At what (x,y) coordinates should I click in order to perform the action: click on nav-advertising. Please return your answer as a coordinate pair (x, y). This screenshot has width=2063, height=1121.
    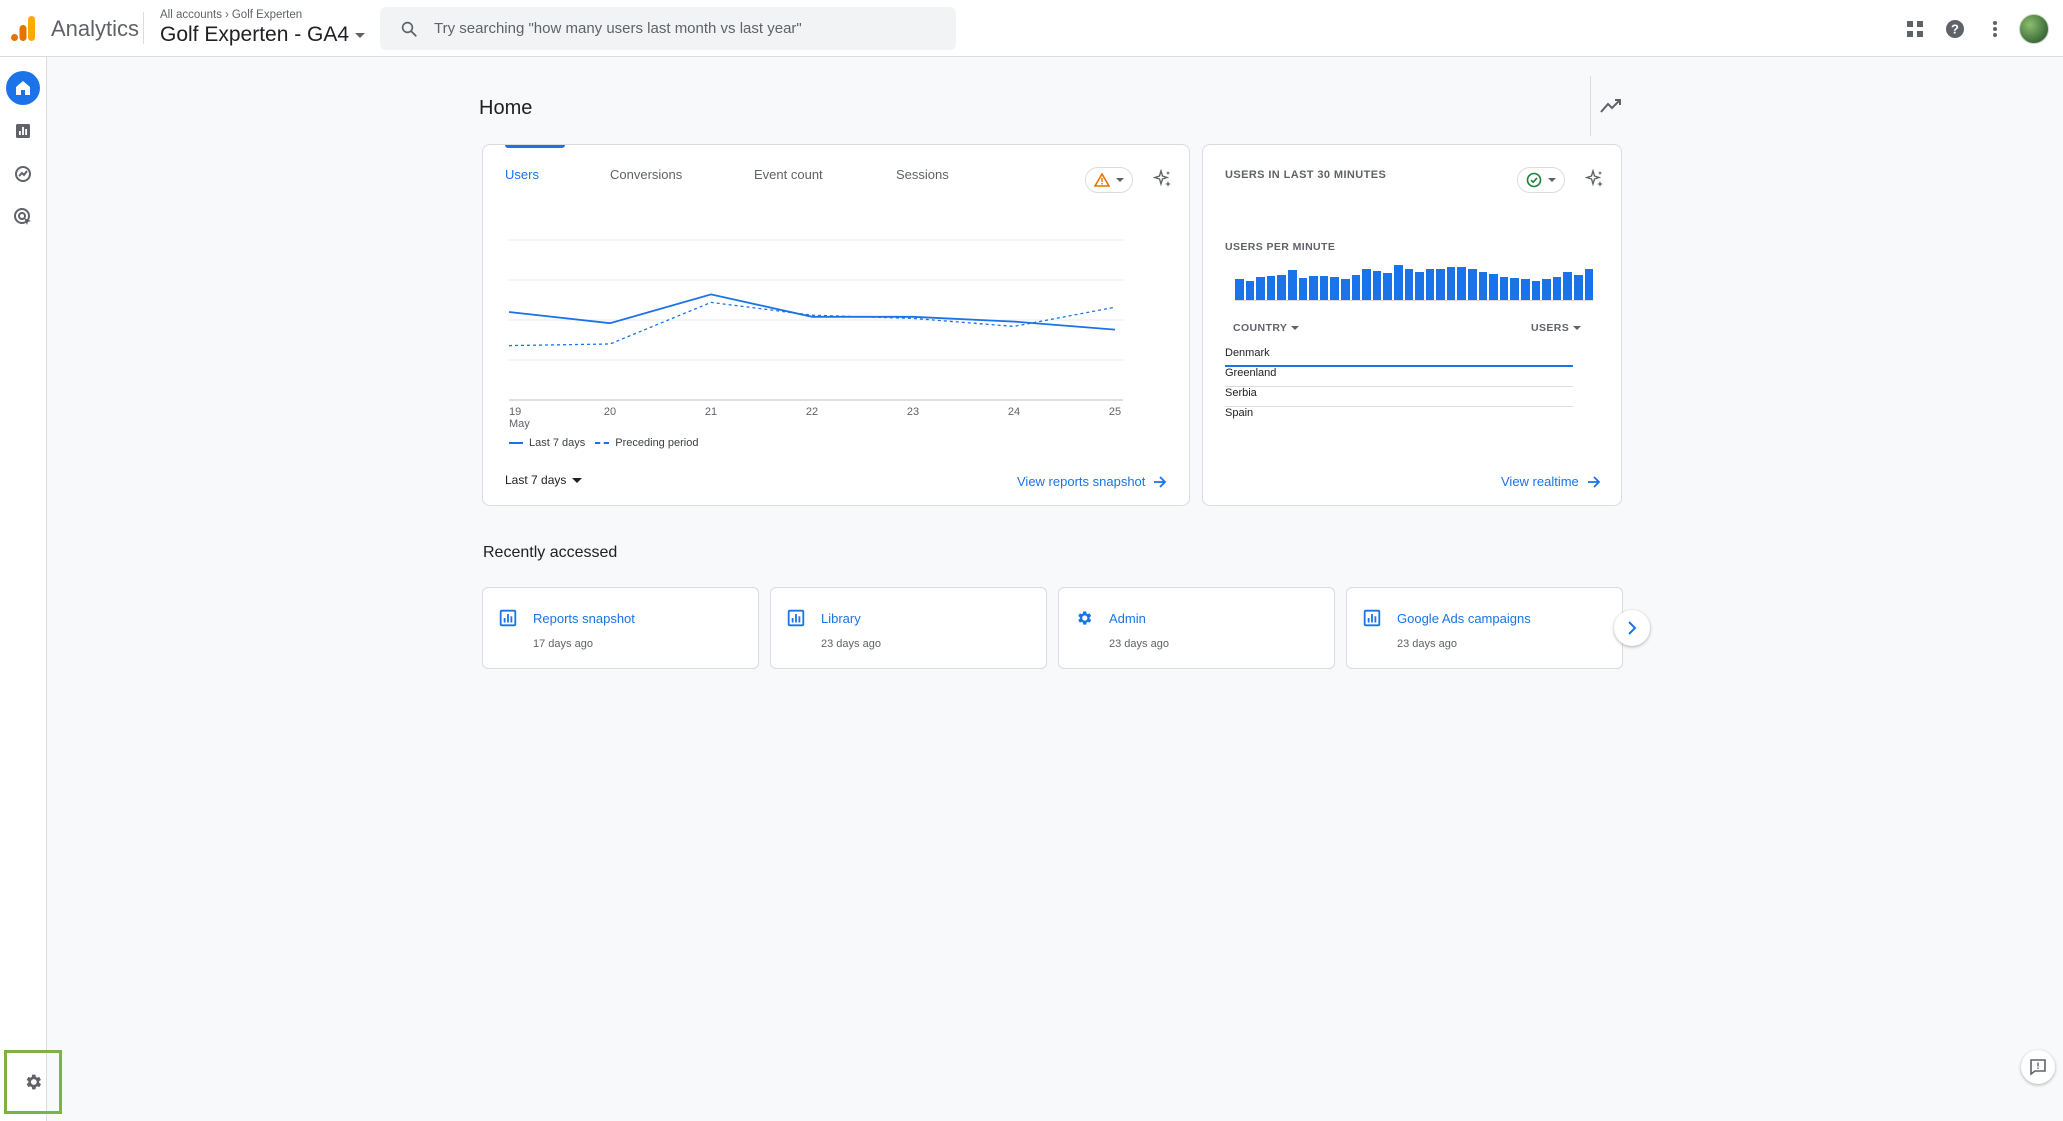
    Looking at the image, I should click on (23, 217).